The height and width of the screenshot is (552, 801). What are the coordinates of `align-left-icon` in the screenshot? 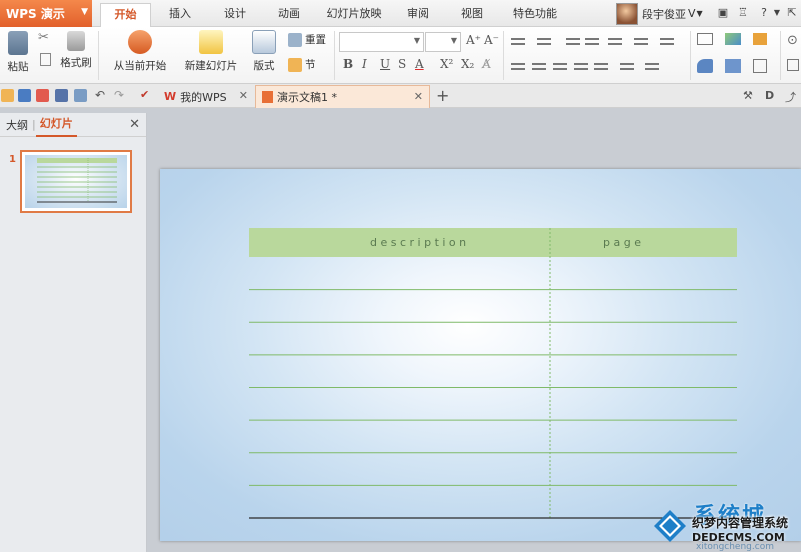 It's located at (518, 67).